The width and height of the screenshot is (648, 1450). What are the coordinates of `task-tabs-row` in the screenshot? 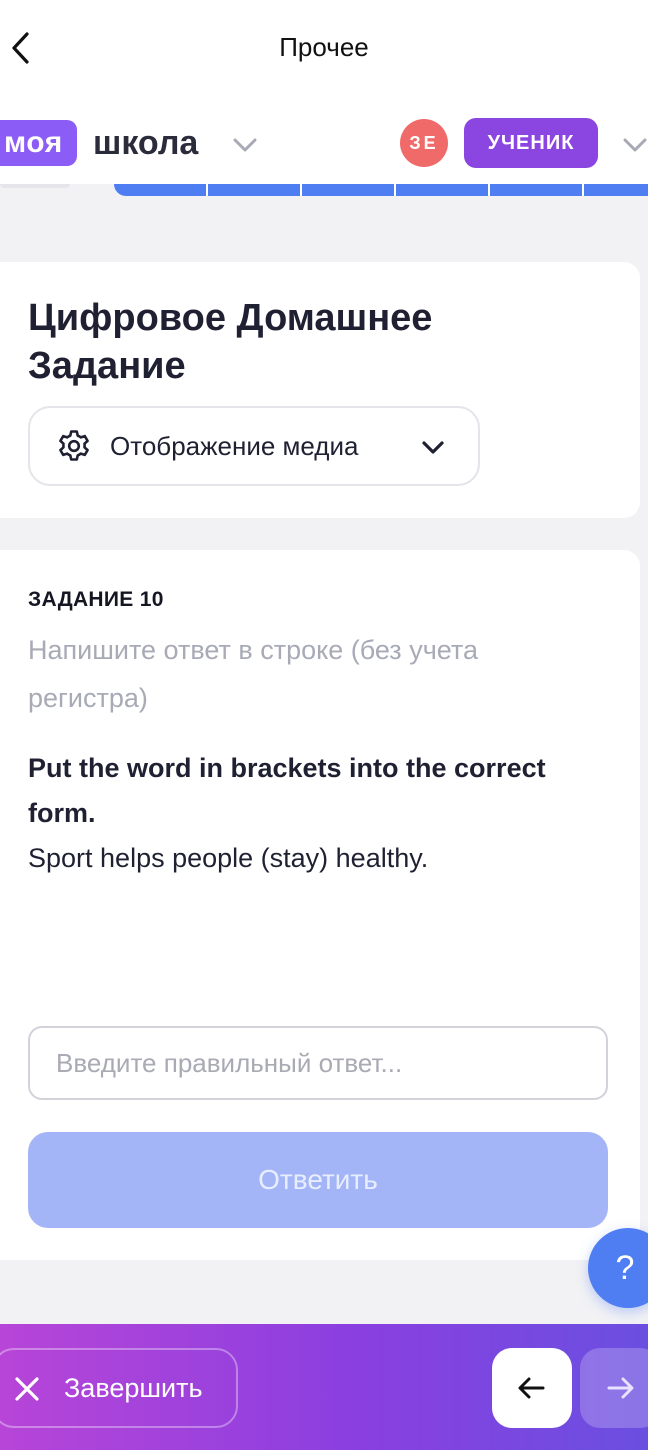 It's located at (381, 190).